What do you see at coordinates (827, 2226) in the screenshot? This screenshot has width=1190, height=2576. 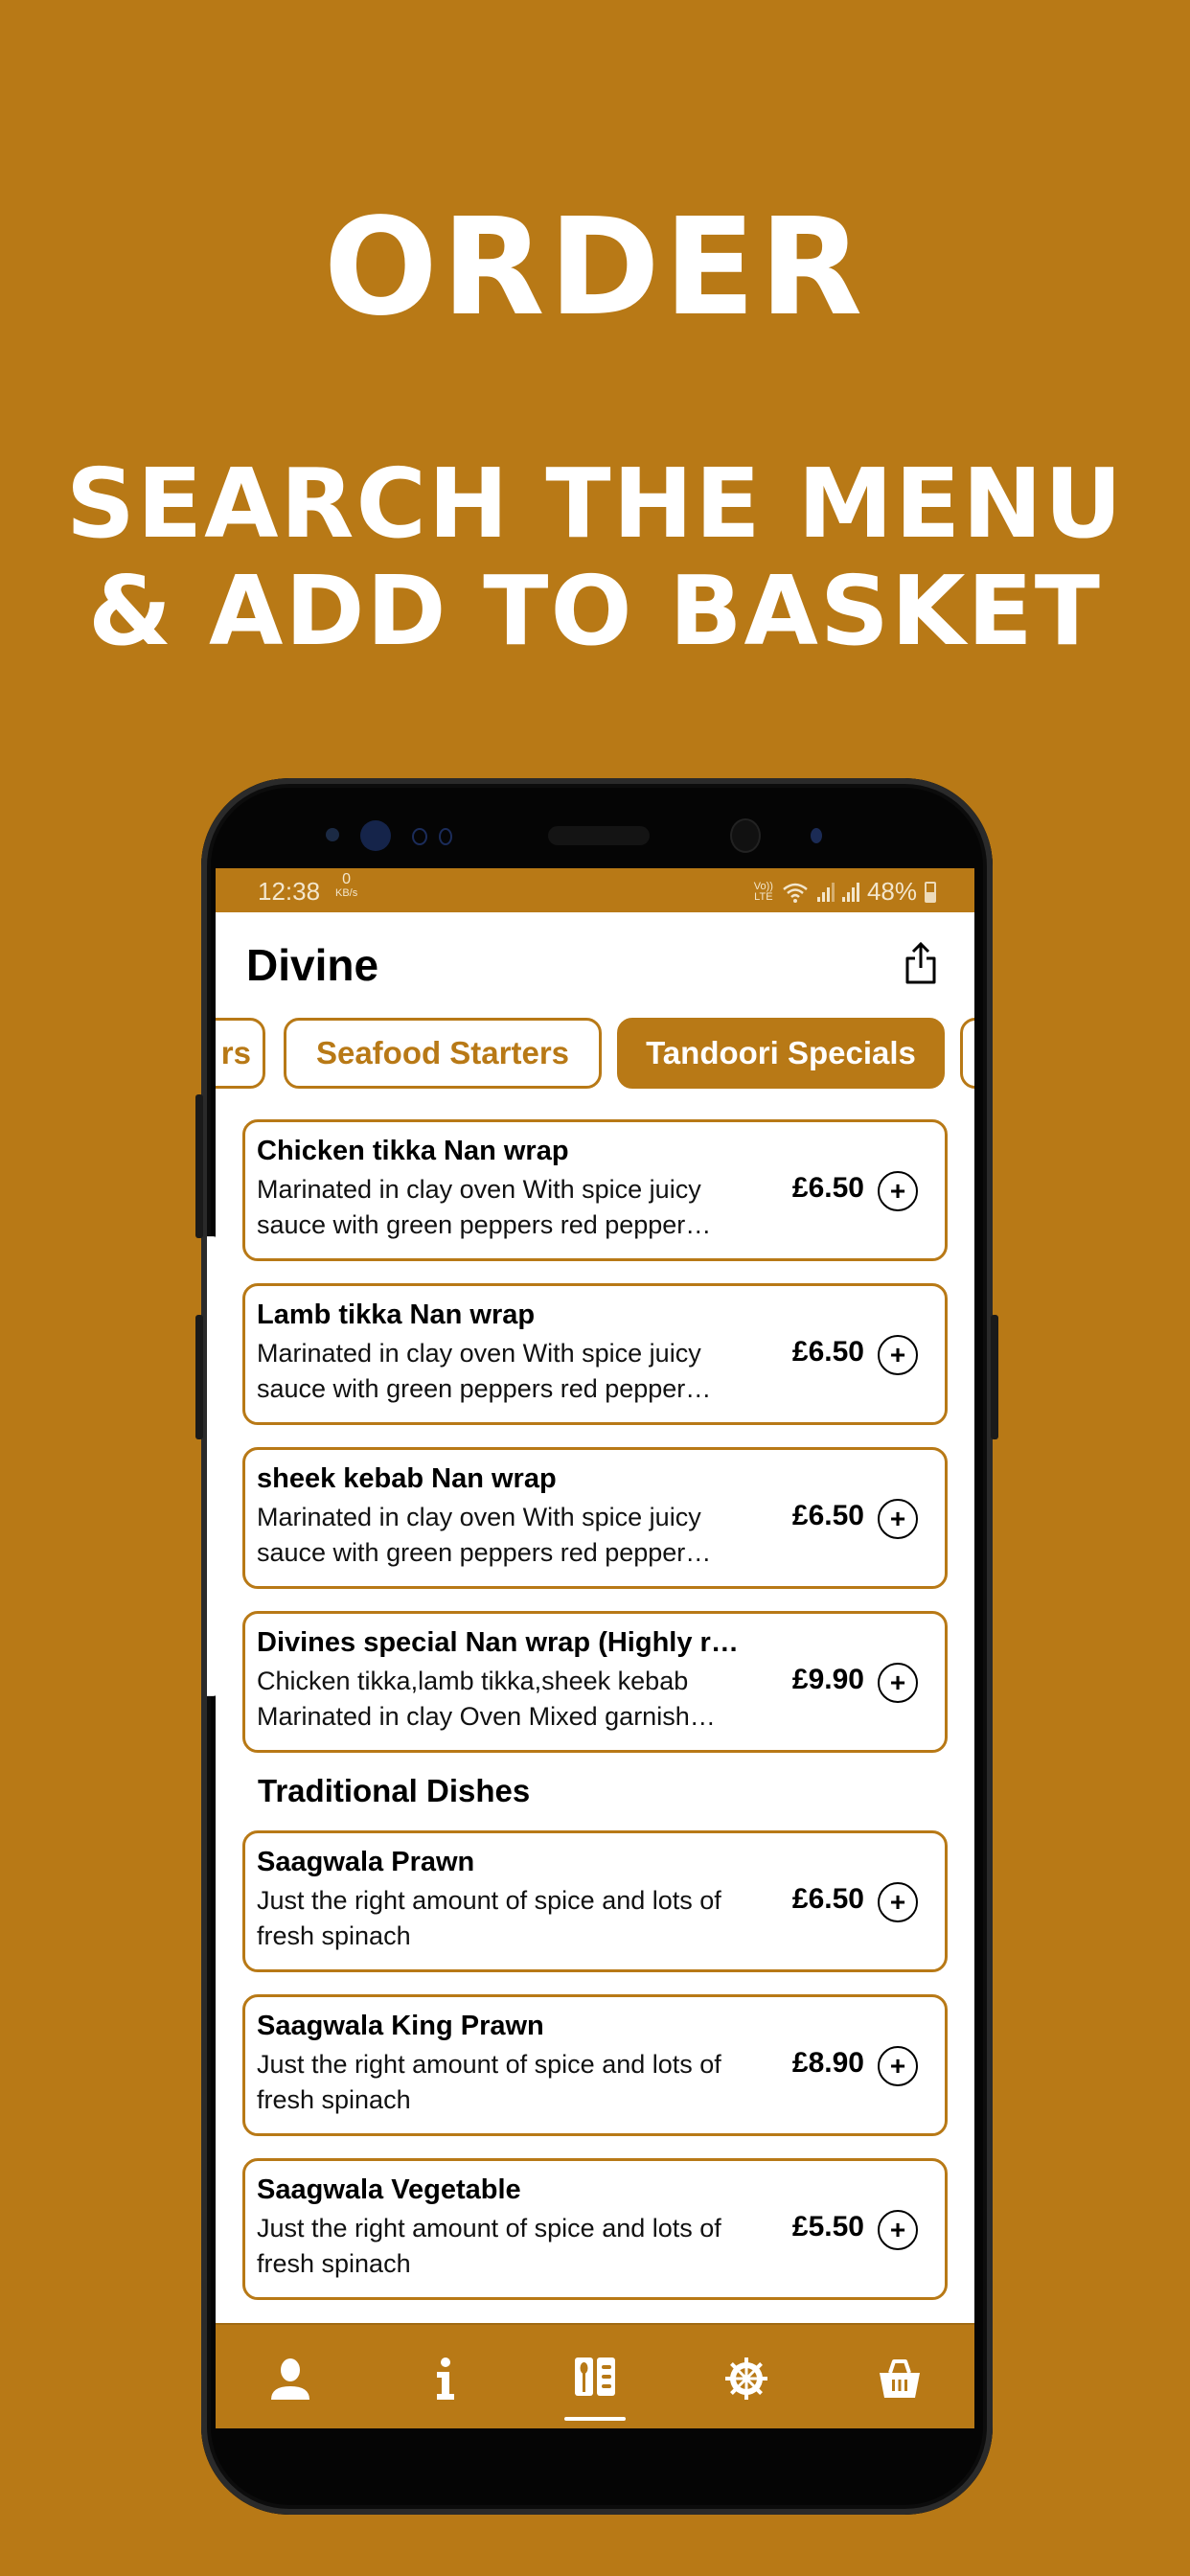 I see `menu-item-price: £5.50` at bounding box center [827, 2226].